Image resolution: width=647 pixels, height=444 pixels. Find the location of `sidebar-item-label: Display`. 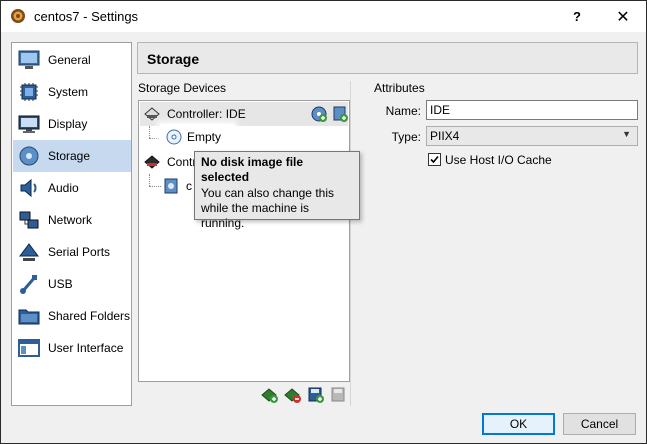

sidebar-item-label: Display is located at coordinates (68, 124).